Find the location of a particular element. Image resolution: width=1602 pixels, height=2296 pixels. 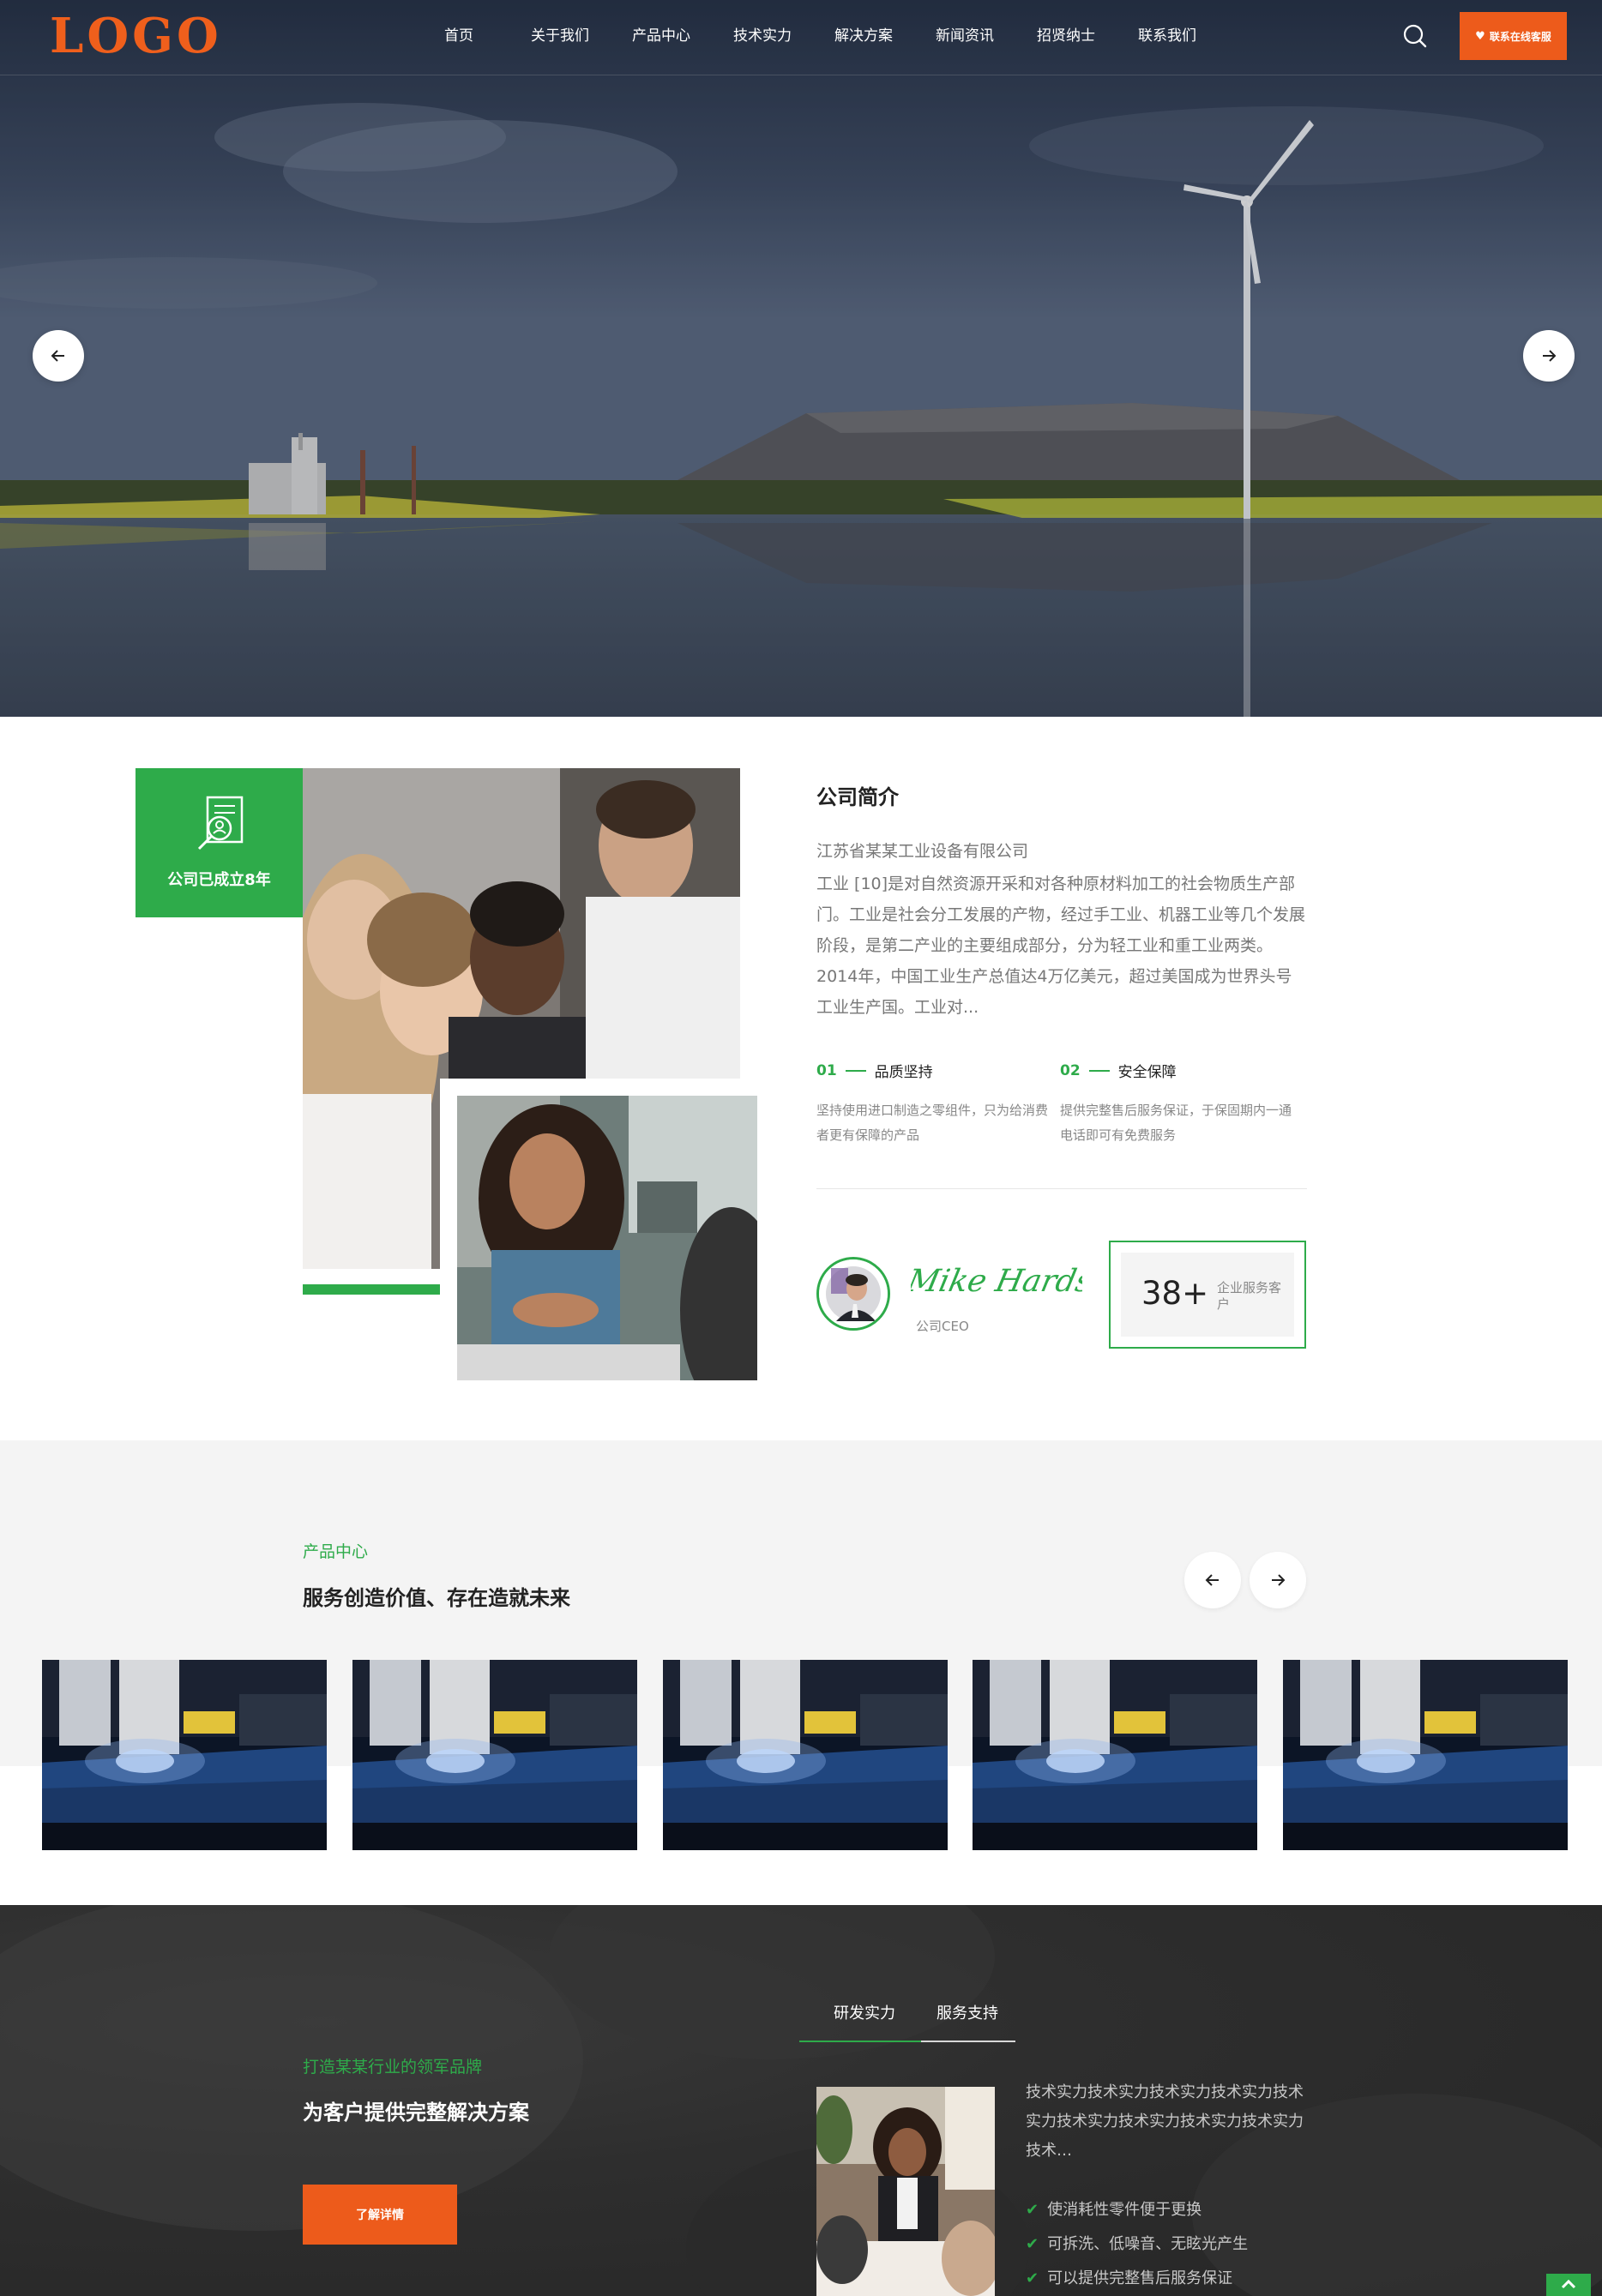

online-service-label: 联系在线客服 is located at coordinates (1520, 36).